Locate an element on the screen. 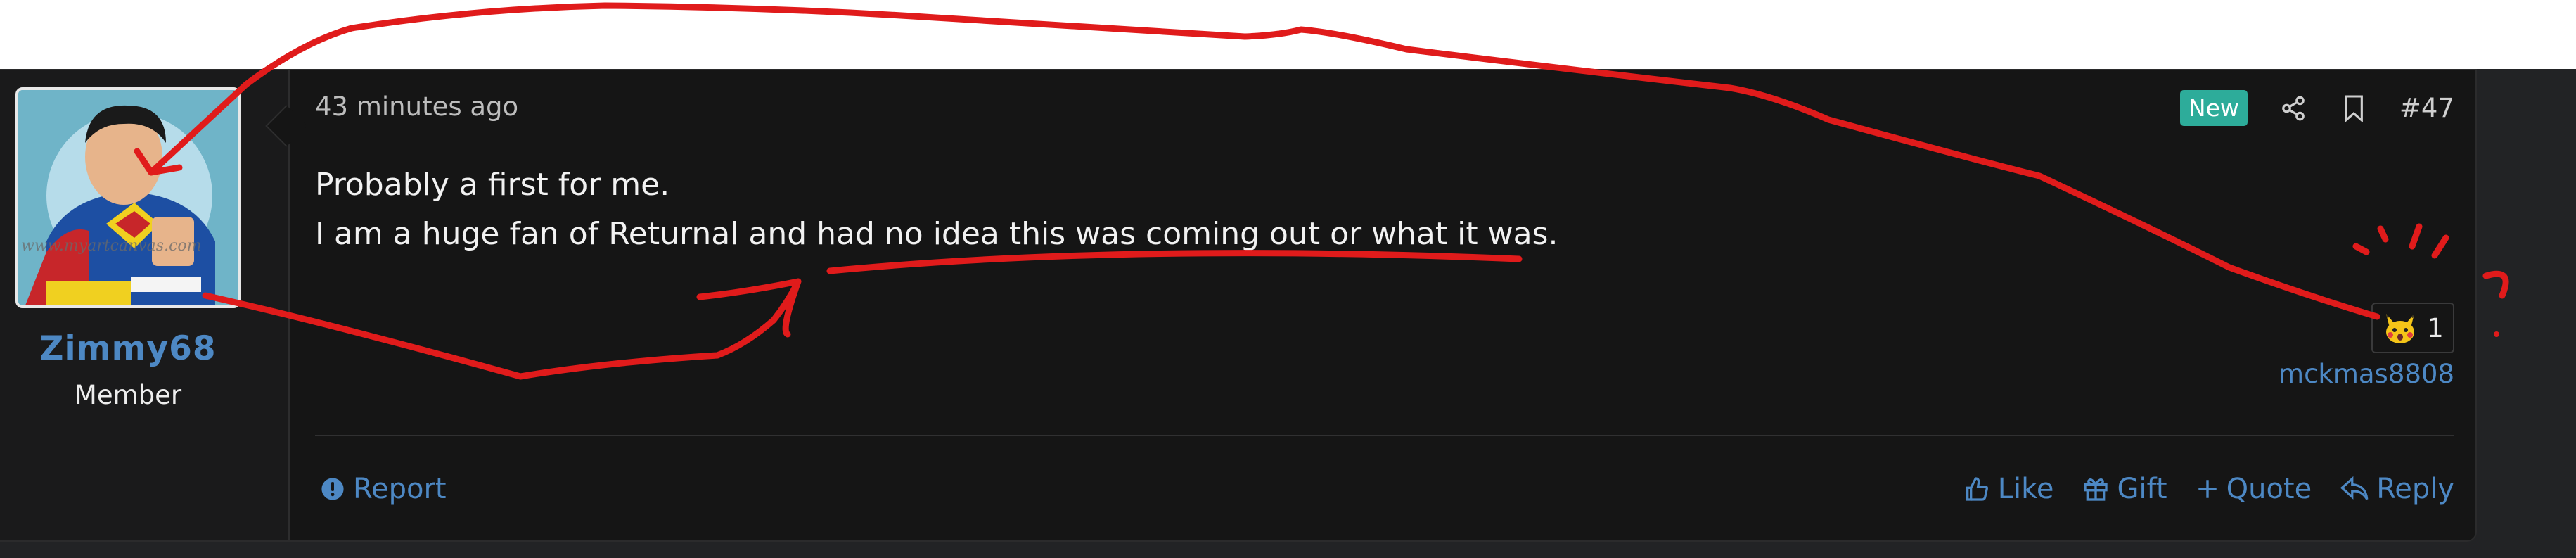 The height and width of the screenshot is (558, 2576). quote-button: Quote is located at coordinates (2254, 489).